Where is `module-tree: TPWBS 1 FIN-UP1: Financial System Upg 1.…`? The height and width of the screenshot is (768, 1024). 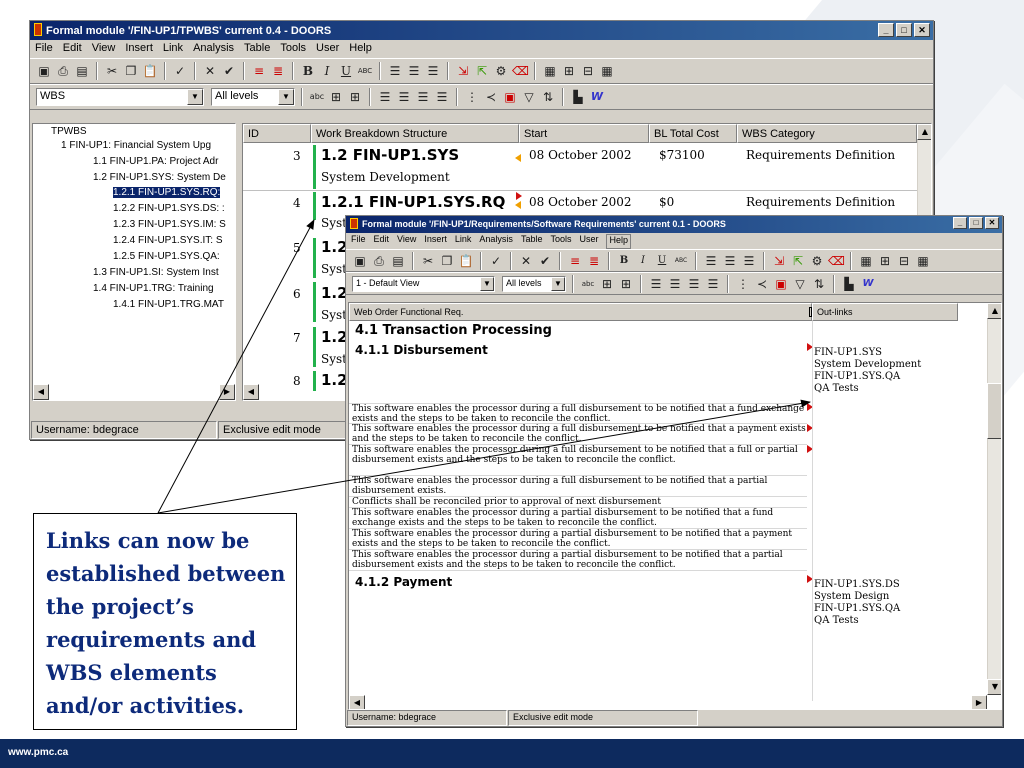
module-tree: TPWBS 1 FIN-UP1: Financial System Upg 1.… is located at coordinates (134, 262).